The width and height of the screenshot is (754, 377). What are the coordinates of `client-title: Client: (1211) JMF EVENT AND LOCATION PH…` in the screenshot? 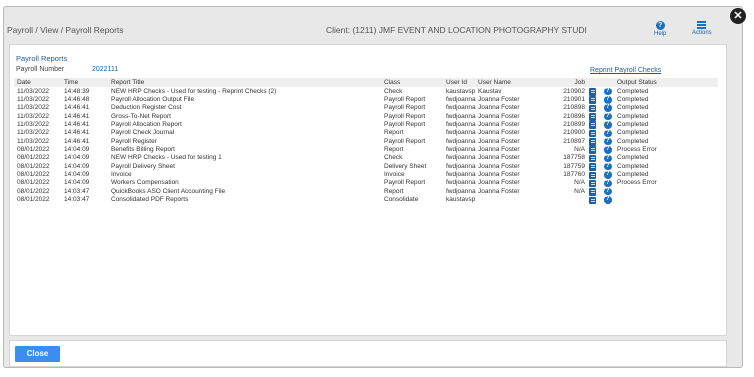 It's located at (456, 30).